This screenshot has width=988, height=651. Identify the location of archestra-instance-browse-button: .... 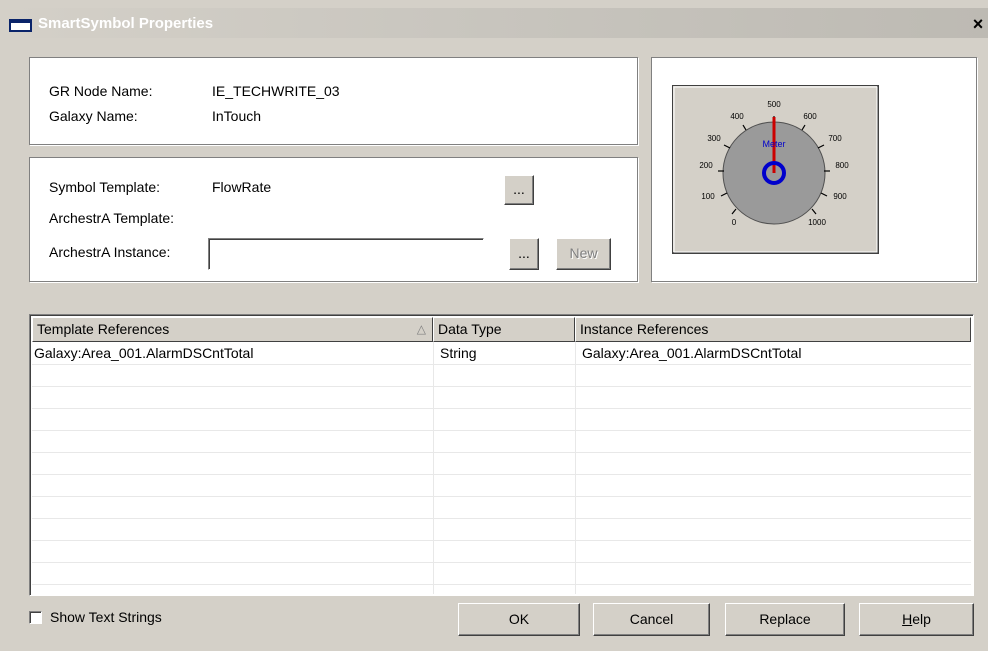
(524, 254).